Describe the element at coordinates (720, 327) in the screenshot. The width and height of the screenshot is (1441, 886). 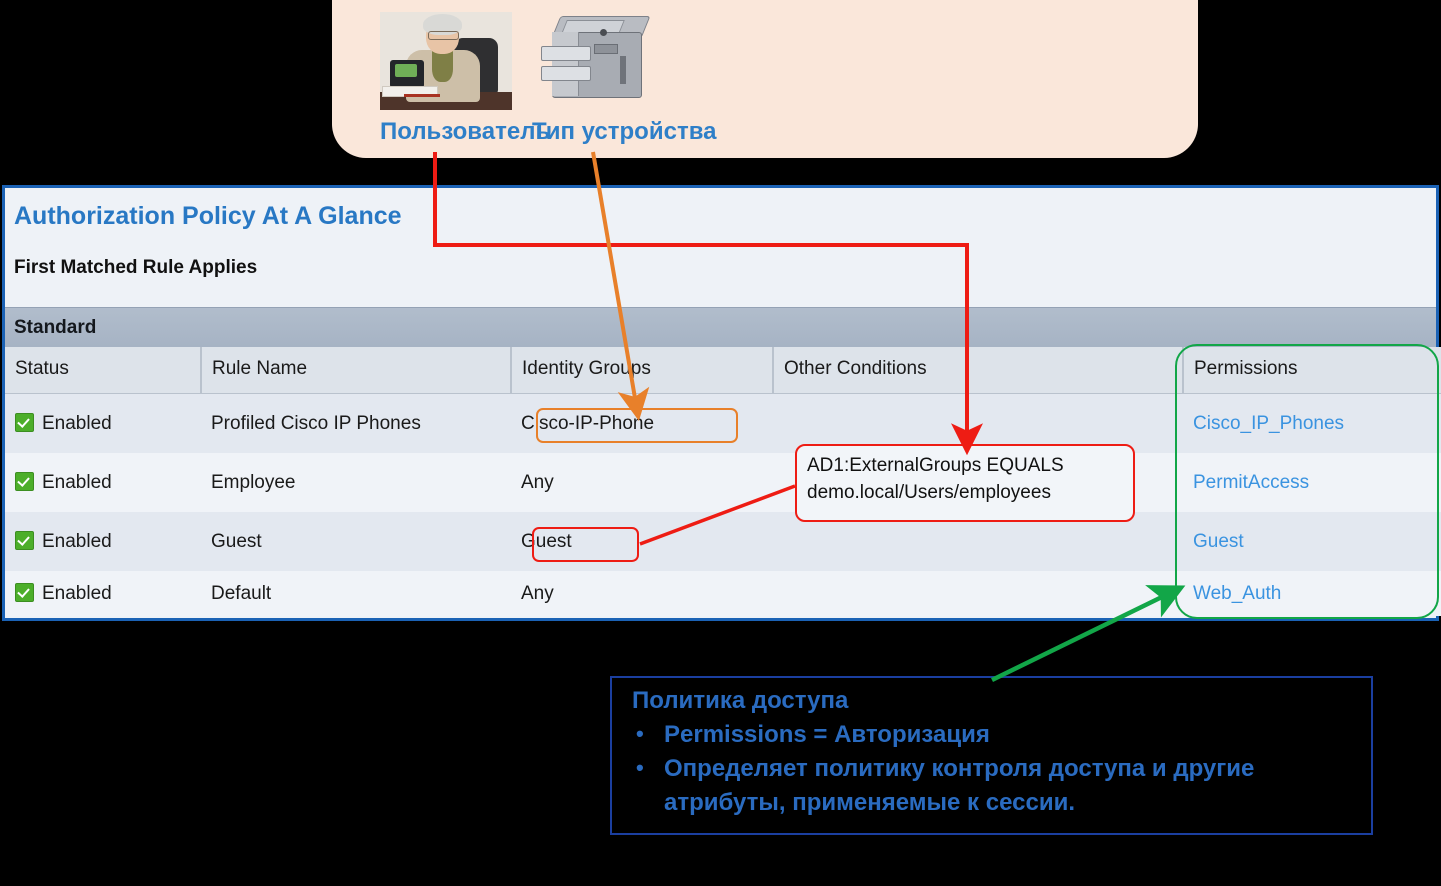
I see `standard-section-header: Standard` at that location.